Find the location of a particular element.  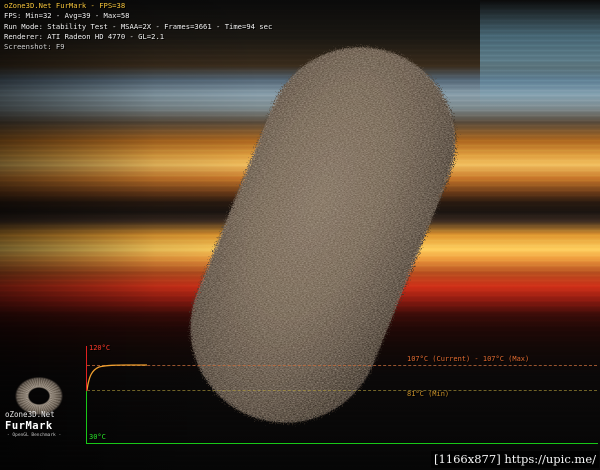

hud-fps-stats: FPS: Min=32 - Avg=39 - Max=58 is located at coordinates (67, 16).